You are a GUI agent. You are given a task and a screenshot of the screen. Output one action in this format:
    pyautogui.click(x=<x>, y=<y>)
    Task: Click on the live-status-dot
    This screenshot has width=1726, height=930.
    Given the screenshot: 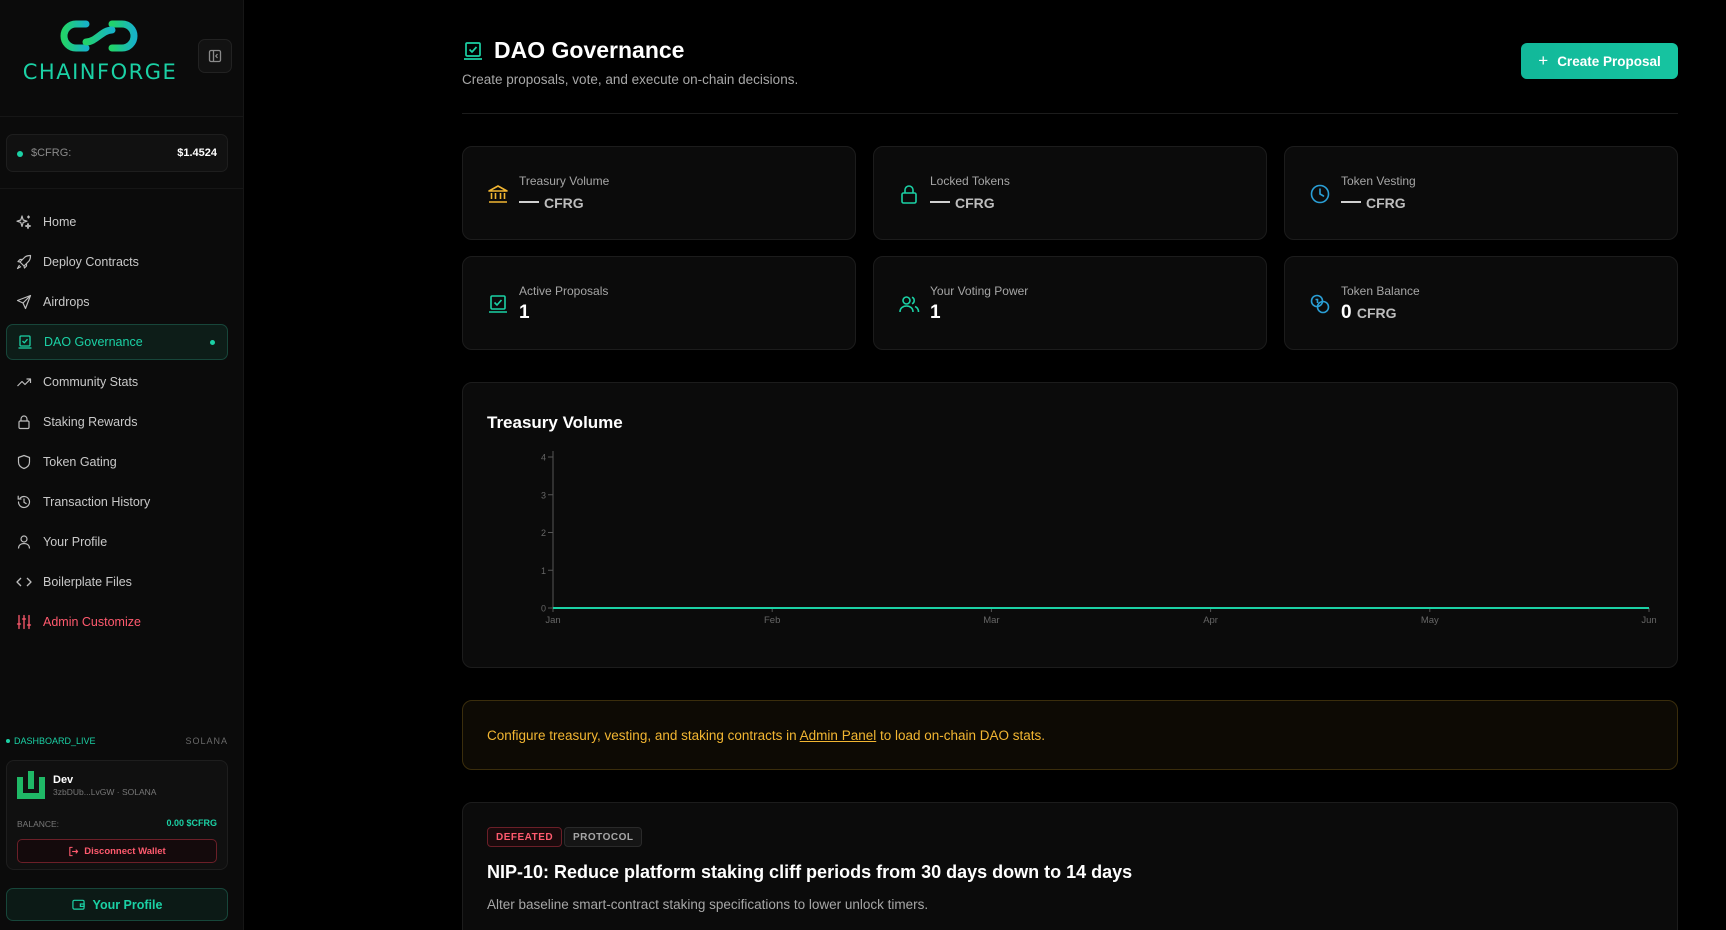 What is the action you would take?
    pyautogui.click(x=8, y=741)
    